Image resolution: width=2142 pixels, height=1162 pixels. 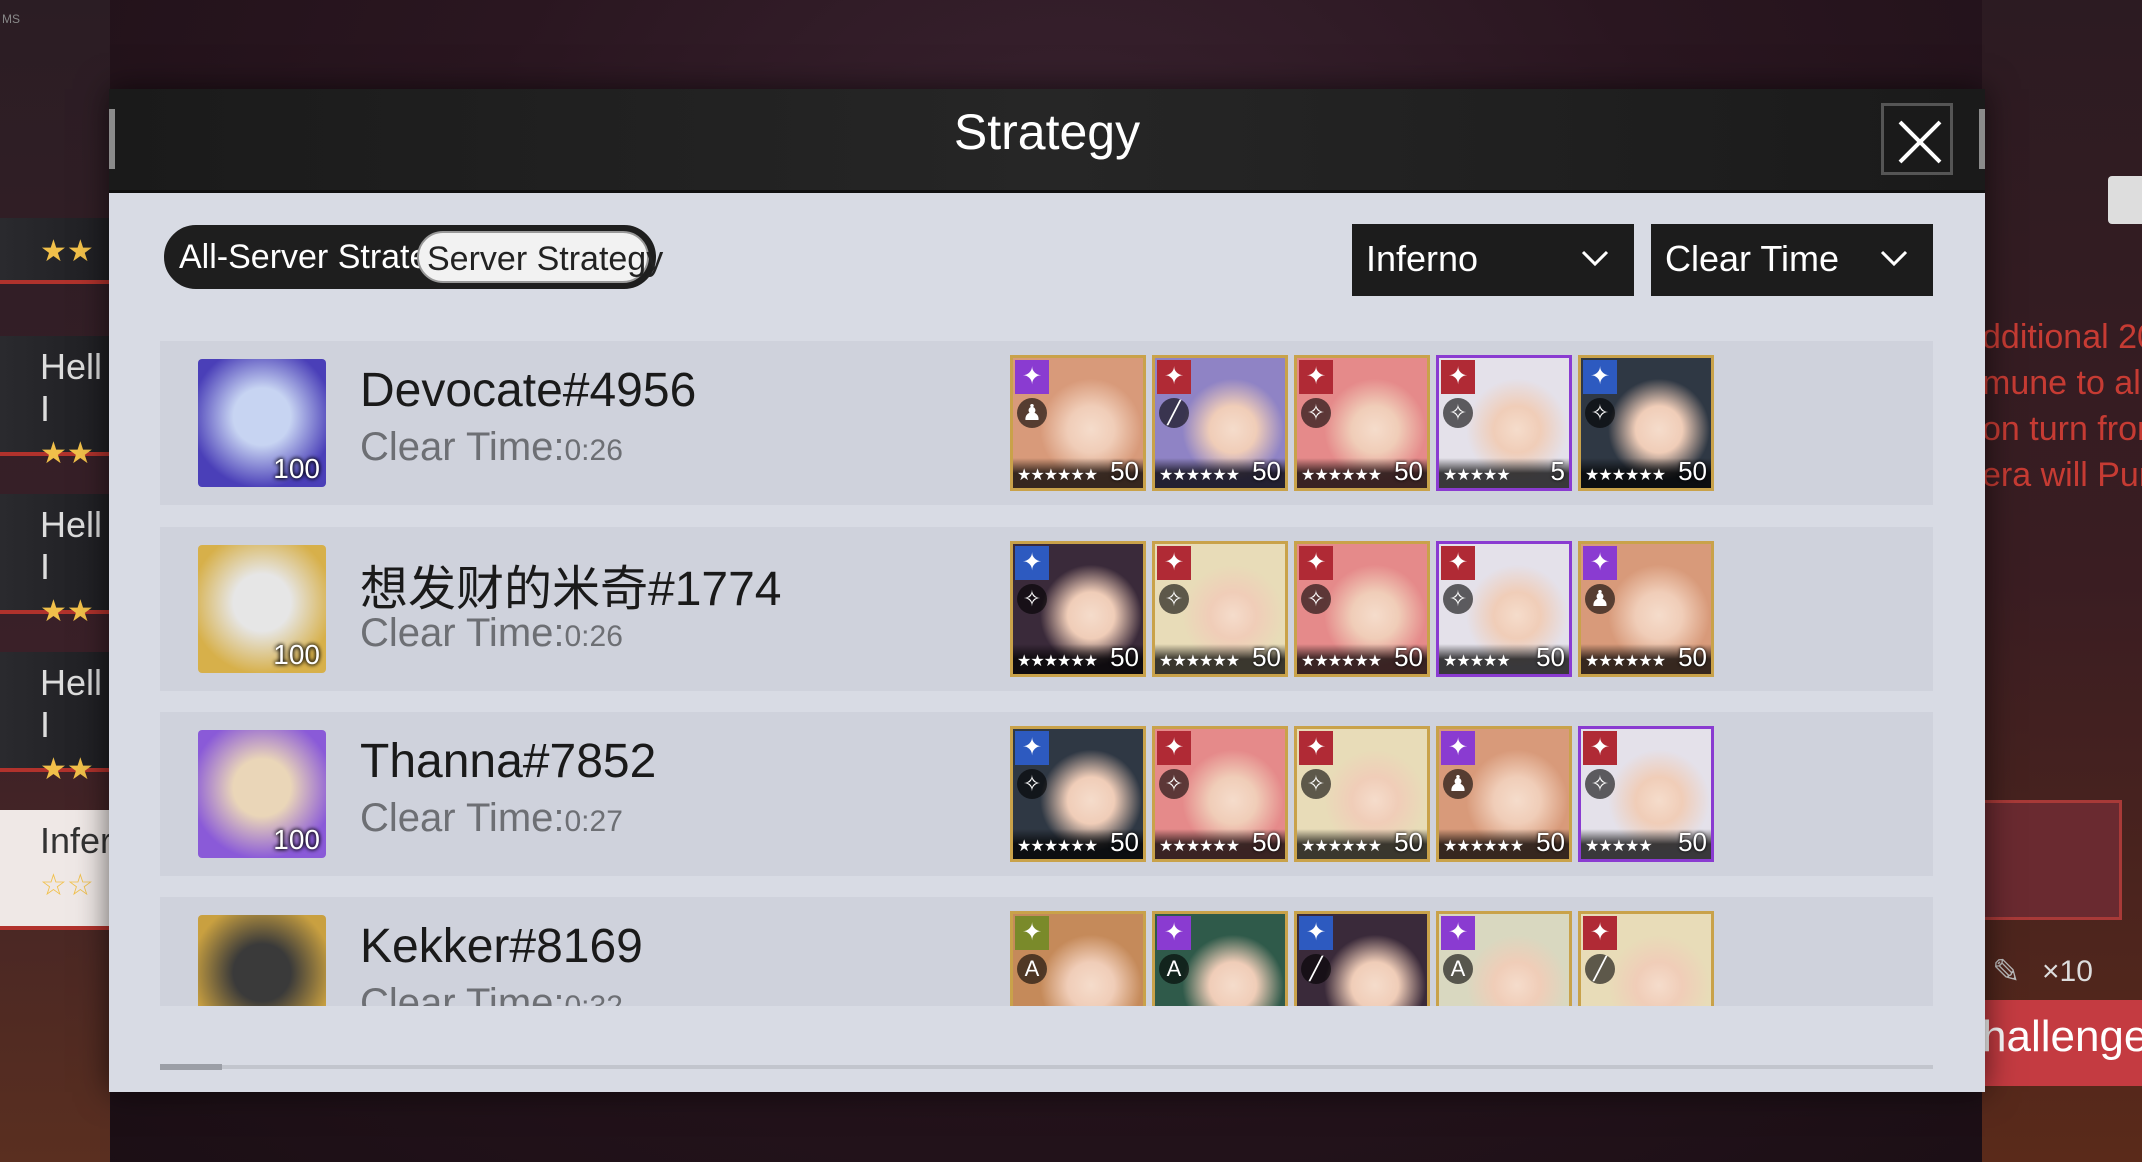 I want to click on avatar-portrait, so click(x=262, y=960).